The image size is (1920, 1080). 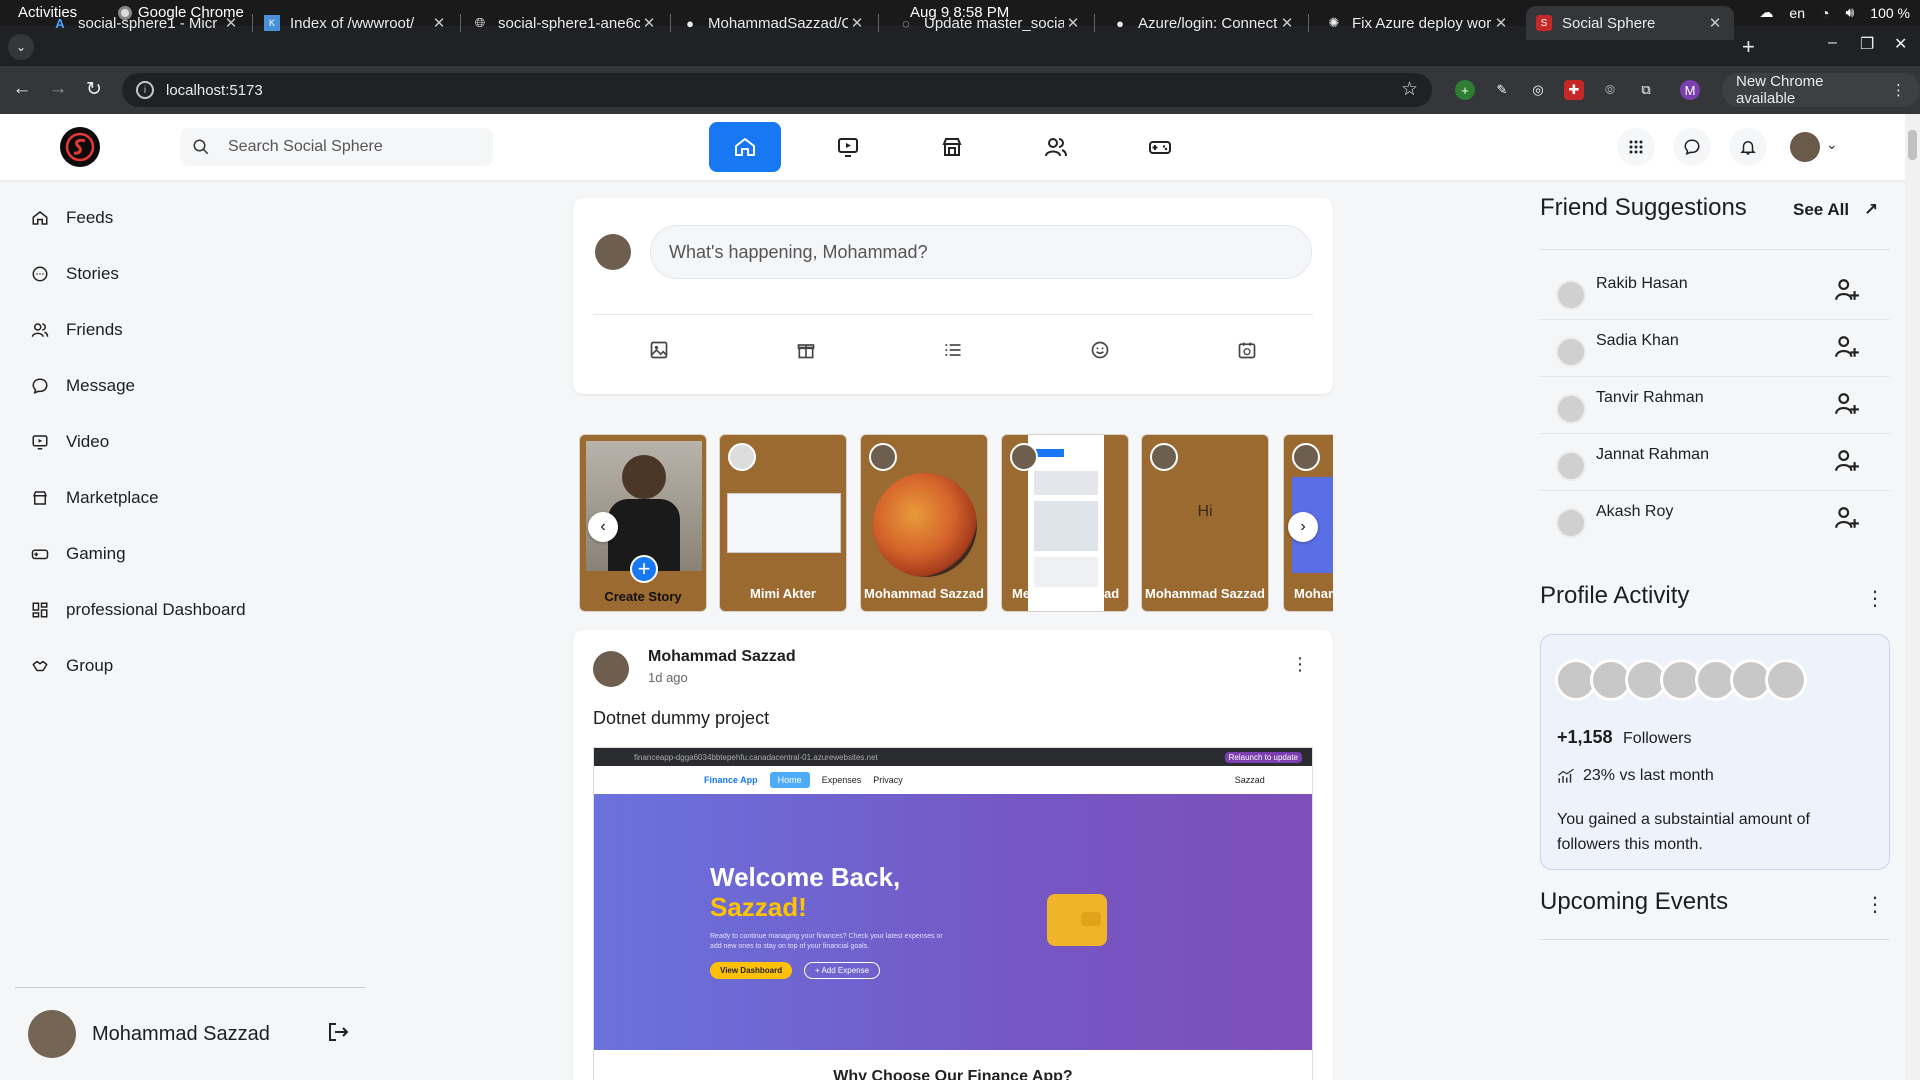 What do you see at coordinates (1692, 147) in the screenshot?
I see `messenger-button` at bounding box center [1692, 147].